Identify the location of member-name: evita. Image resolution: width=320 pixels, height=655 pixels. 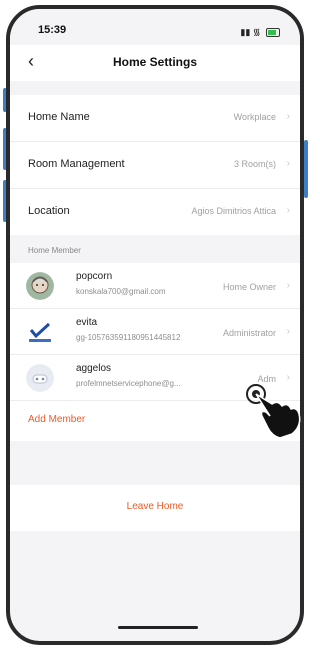
(87, 322).